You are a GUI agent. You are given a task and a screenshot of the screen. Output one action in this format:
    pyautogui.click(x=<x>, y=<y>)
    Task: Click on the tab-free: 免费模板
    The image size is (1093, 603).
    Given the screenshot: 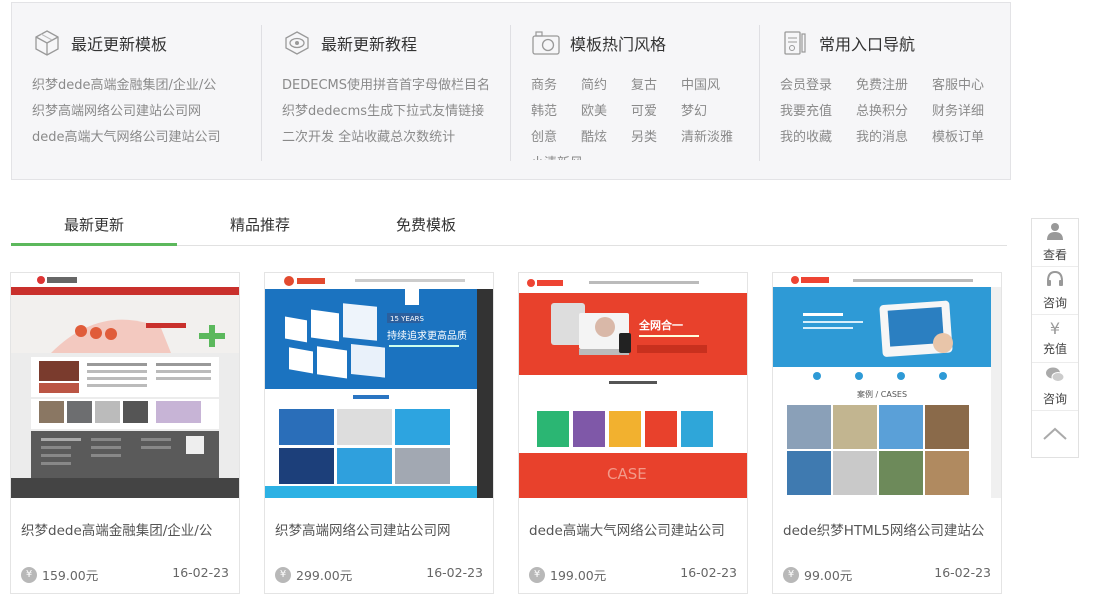 What is the action you would take?
    pyautogui.click(x=426, y=227)
    